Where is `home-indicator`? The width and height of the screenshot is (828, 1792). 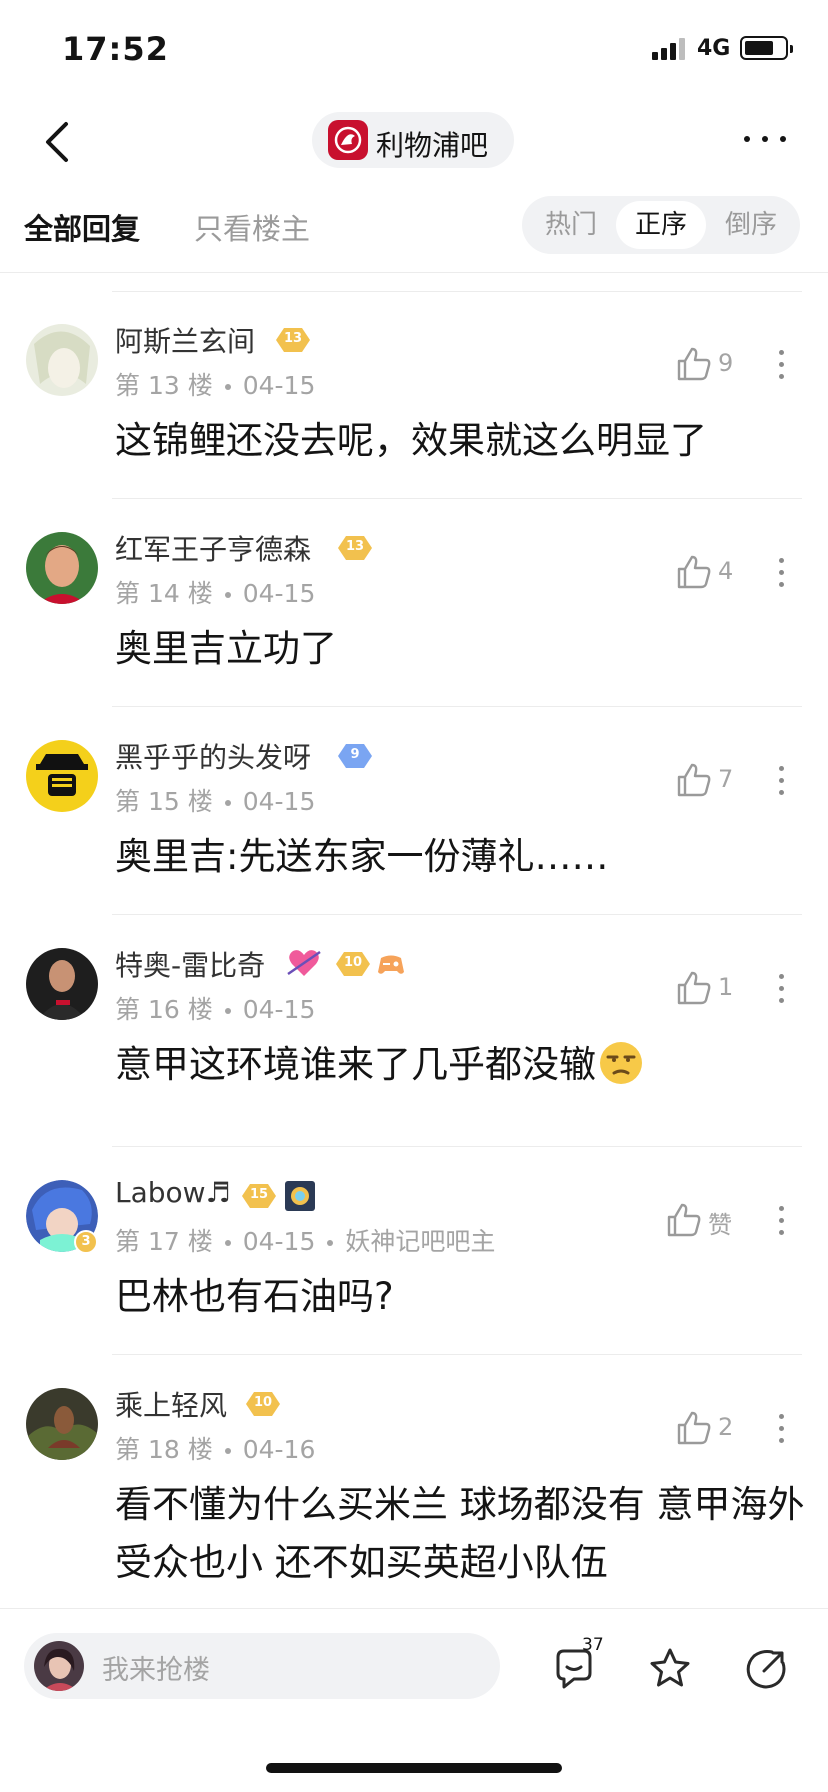 home-indicator is located at coordinates (414, 1768).